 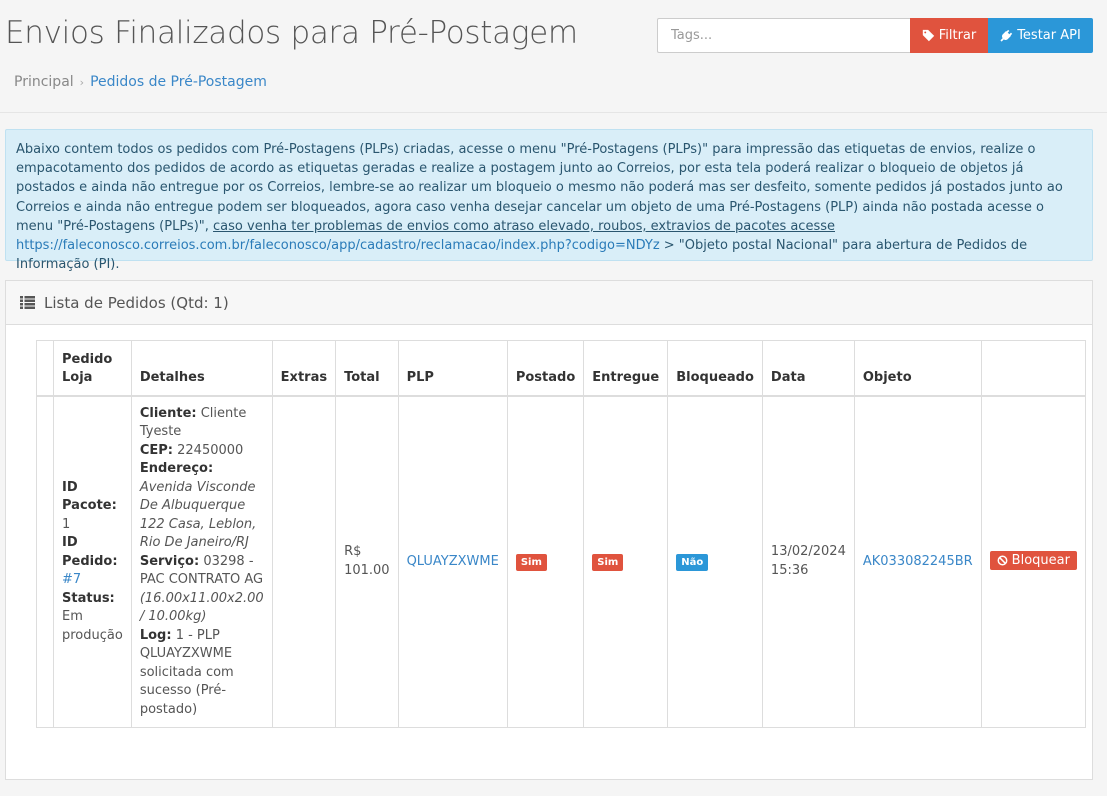 I want to click on status-value: Em produção, so click(x=92, y=626).